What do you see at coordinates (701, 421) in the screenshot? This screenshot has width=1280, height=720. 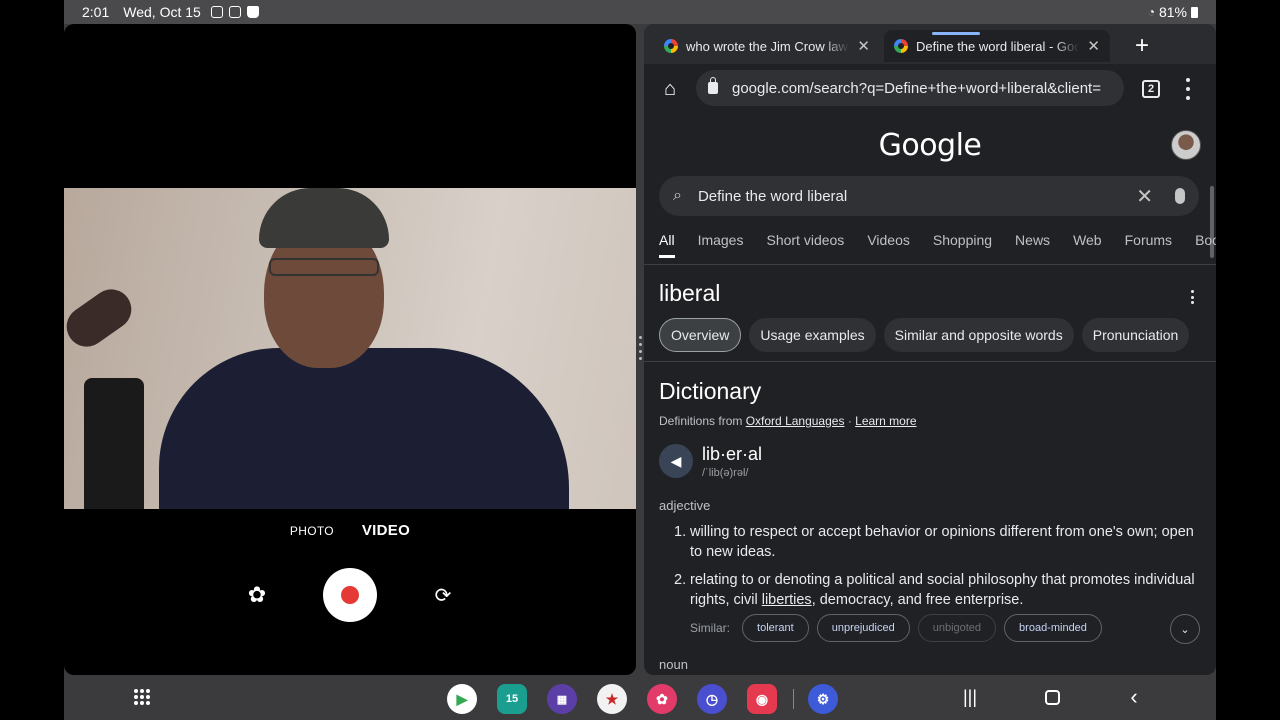 I see `definitions-from-label: Definitions from` at bounding box center [701, 421].